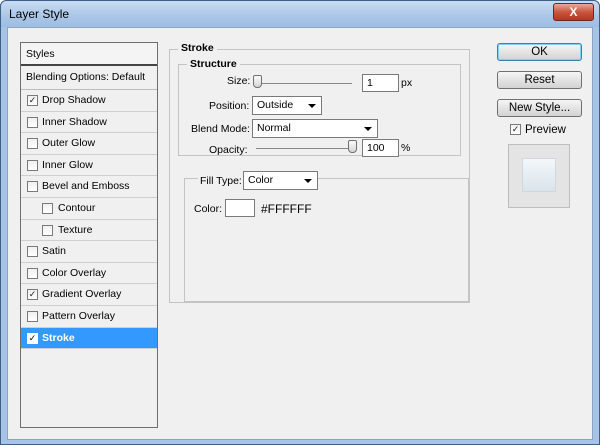  I want to click on stroke-checkbox: ✓, so click(32, 338).